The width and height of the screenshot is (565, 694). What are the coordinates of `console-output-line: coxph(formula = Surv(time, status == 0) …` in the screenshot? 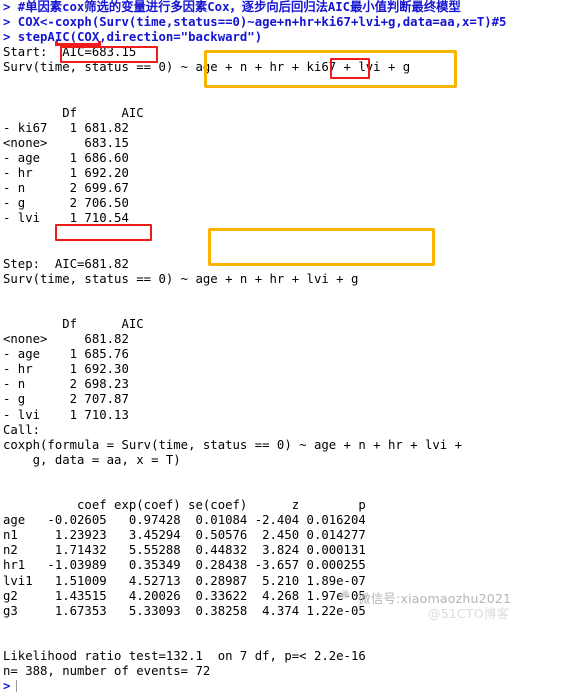 It's located at (233, 444).